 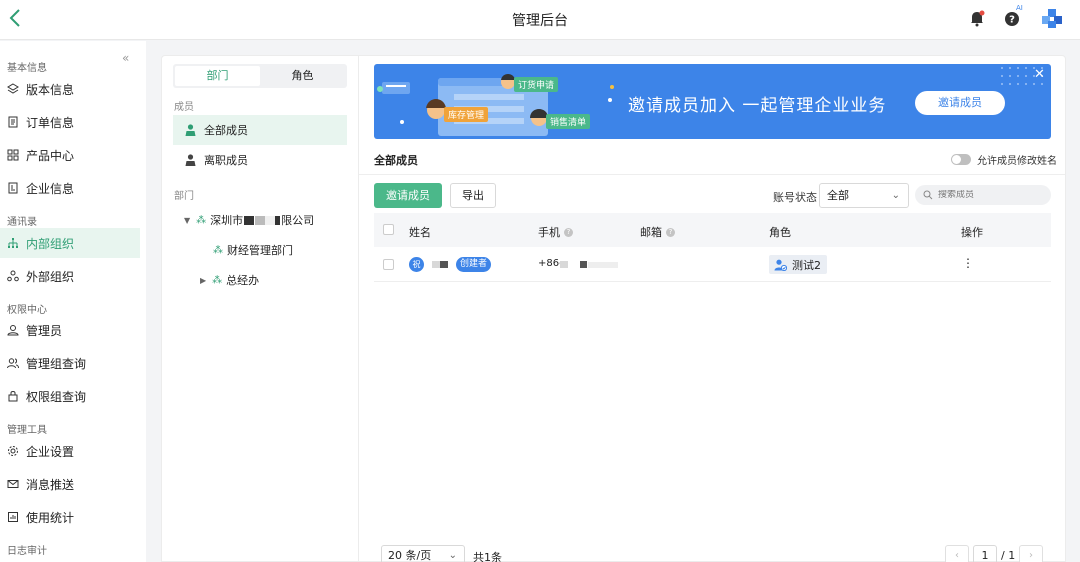 What do you see at coordinates (13, 88) in the screenshot?
I see `layers-icon` at bounding box center [13, 88].